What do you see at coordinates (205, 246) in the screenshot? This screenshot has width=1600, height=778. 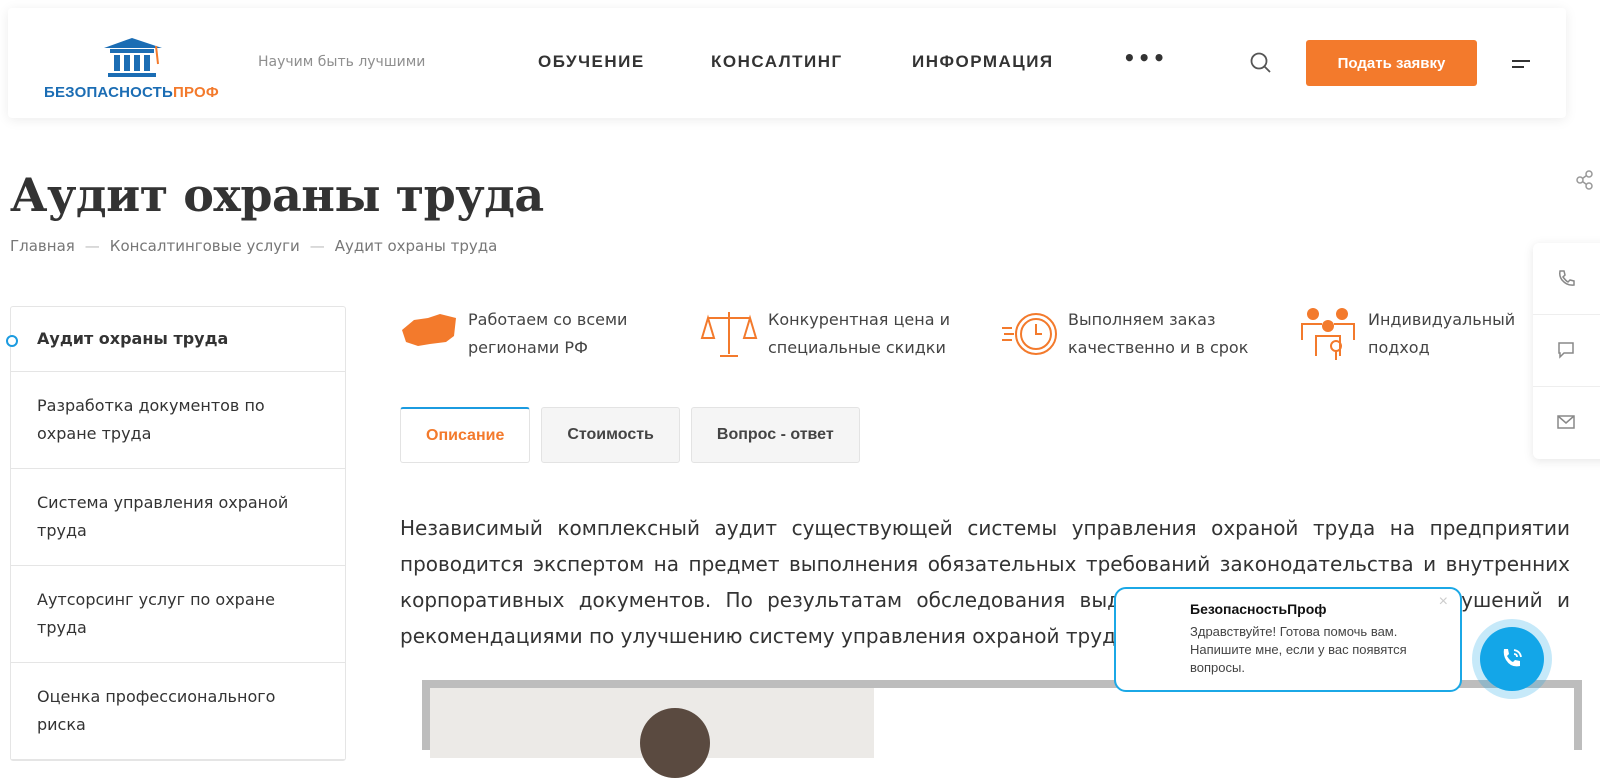 I see `breadcrumb-consulting: Консалтинговые услуги` at bounding box center [205, 246].